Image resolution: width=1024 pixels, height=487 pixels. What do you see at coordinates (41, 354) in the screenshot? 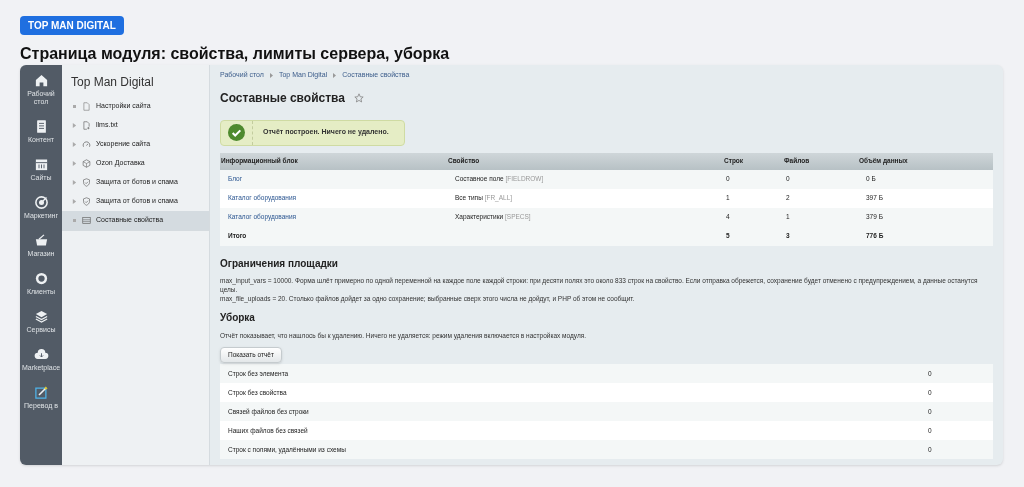
I see `cloud-icon` at bounding box center [41, 354].